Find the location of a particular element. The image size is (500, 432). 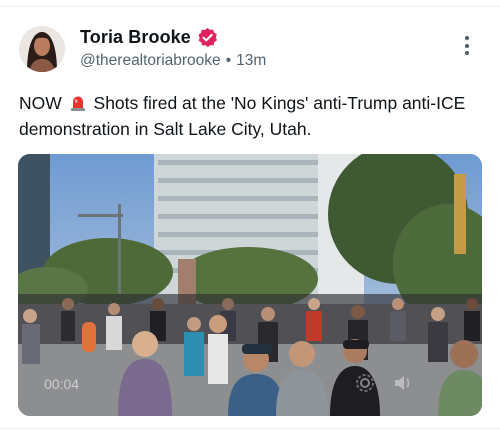

avatar is located at coordinates (42, 49).